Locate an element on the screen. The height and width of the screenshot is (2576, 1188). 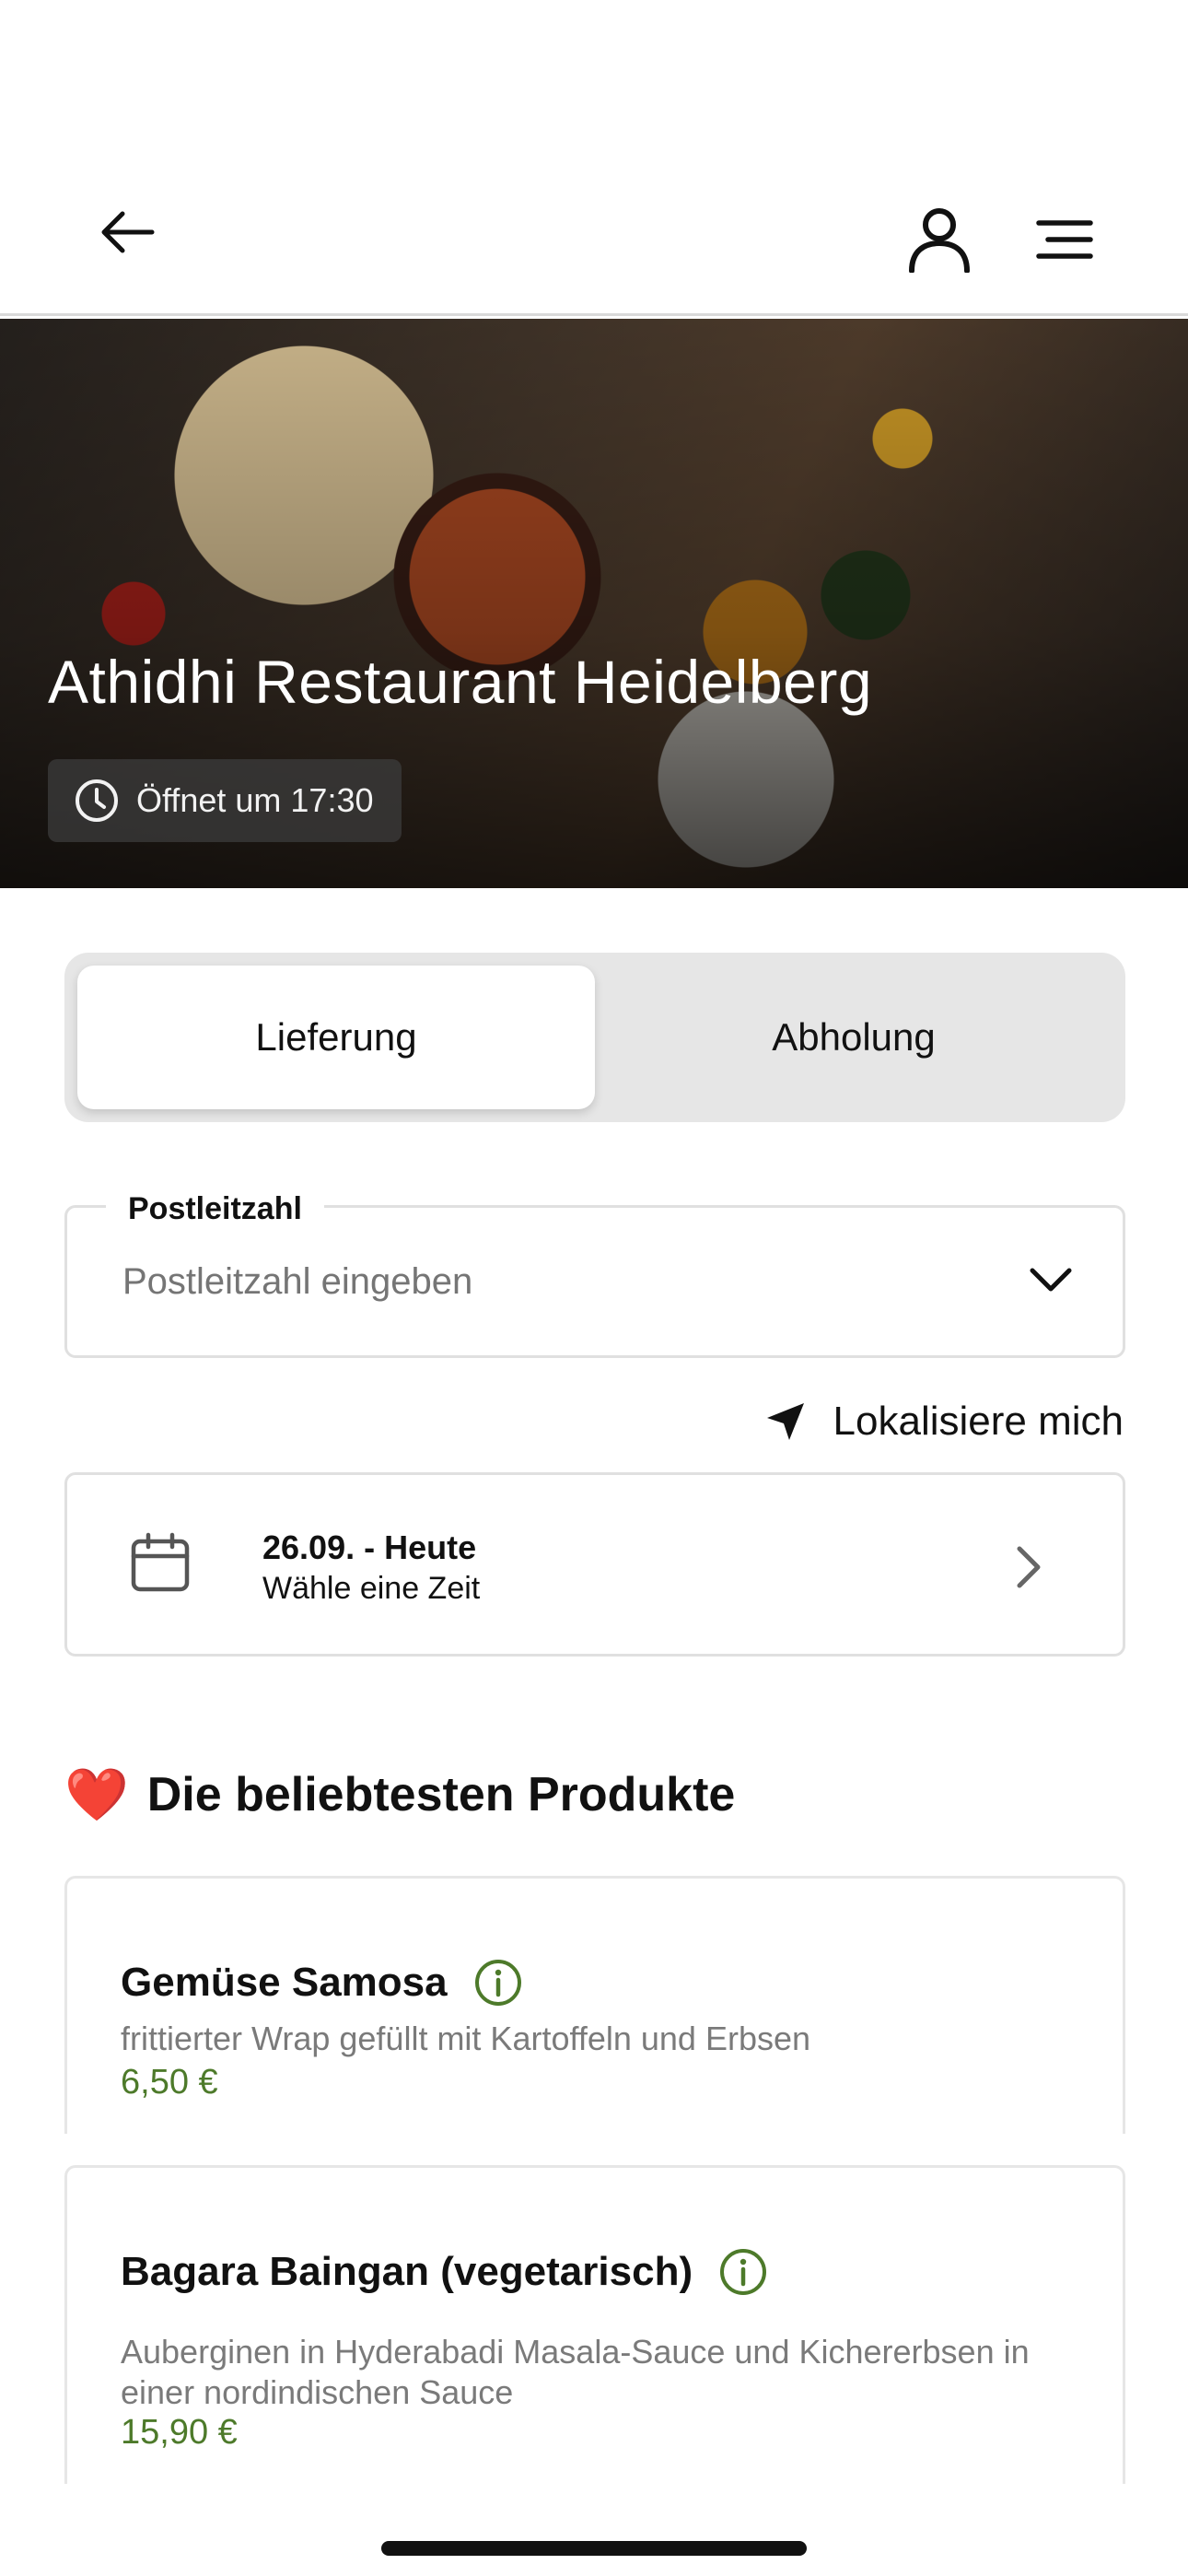
menu-icon is located at coordinates (1064, 239).